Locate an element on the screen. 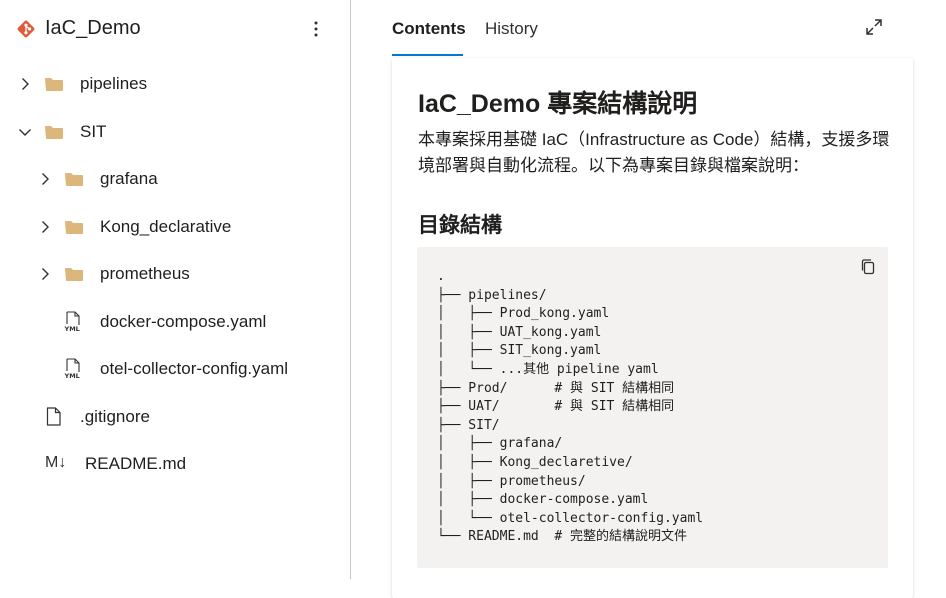  azure-repos-icon is located at coordinates (26, 29).